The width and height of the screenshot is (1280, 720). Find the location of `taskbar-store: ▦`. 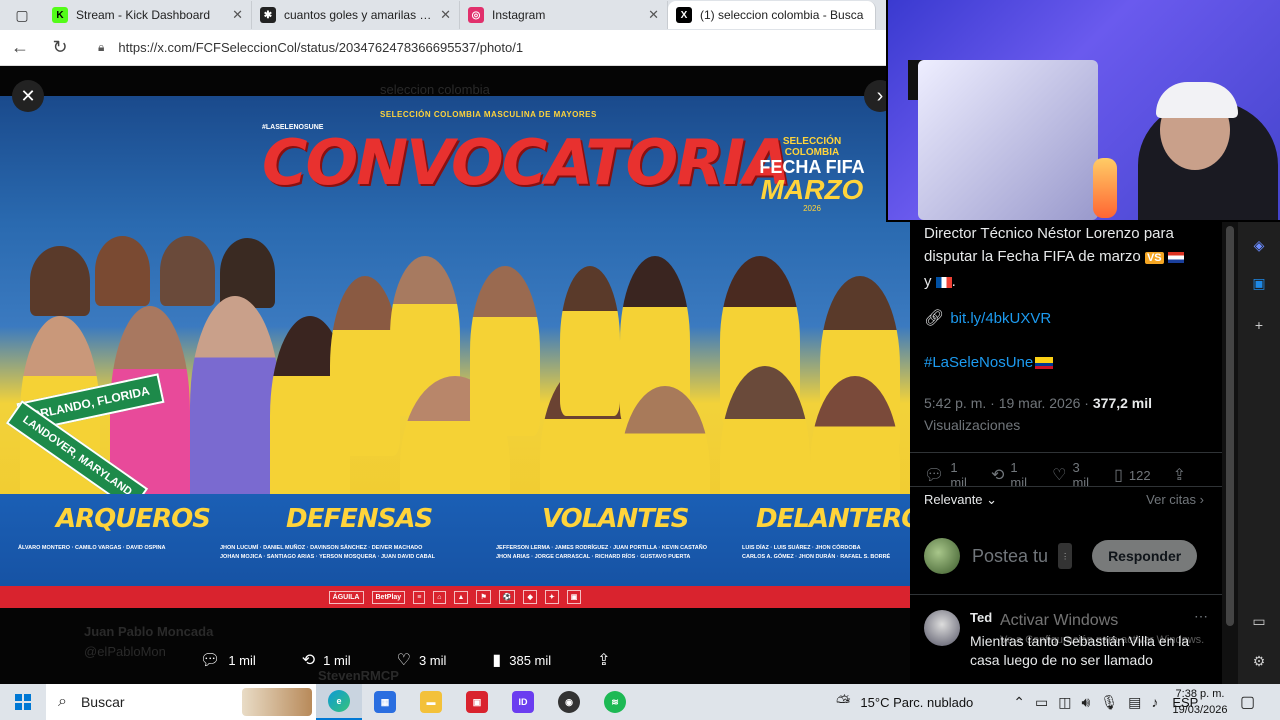

taskbar-store: ▦ is located at coordinates (385, 702).